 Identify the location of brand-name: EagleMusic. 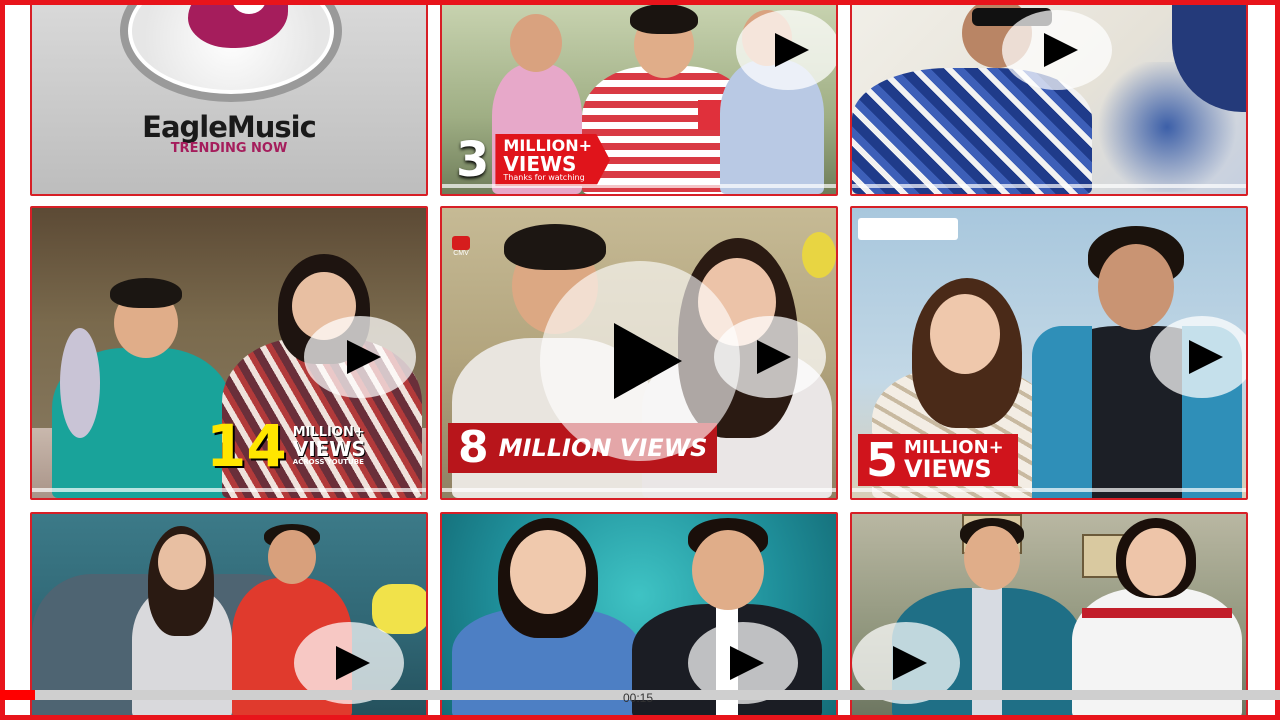
(229, 127).